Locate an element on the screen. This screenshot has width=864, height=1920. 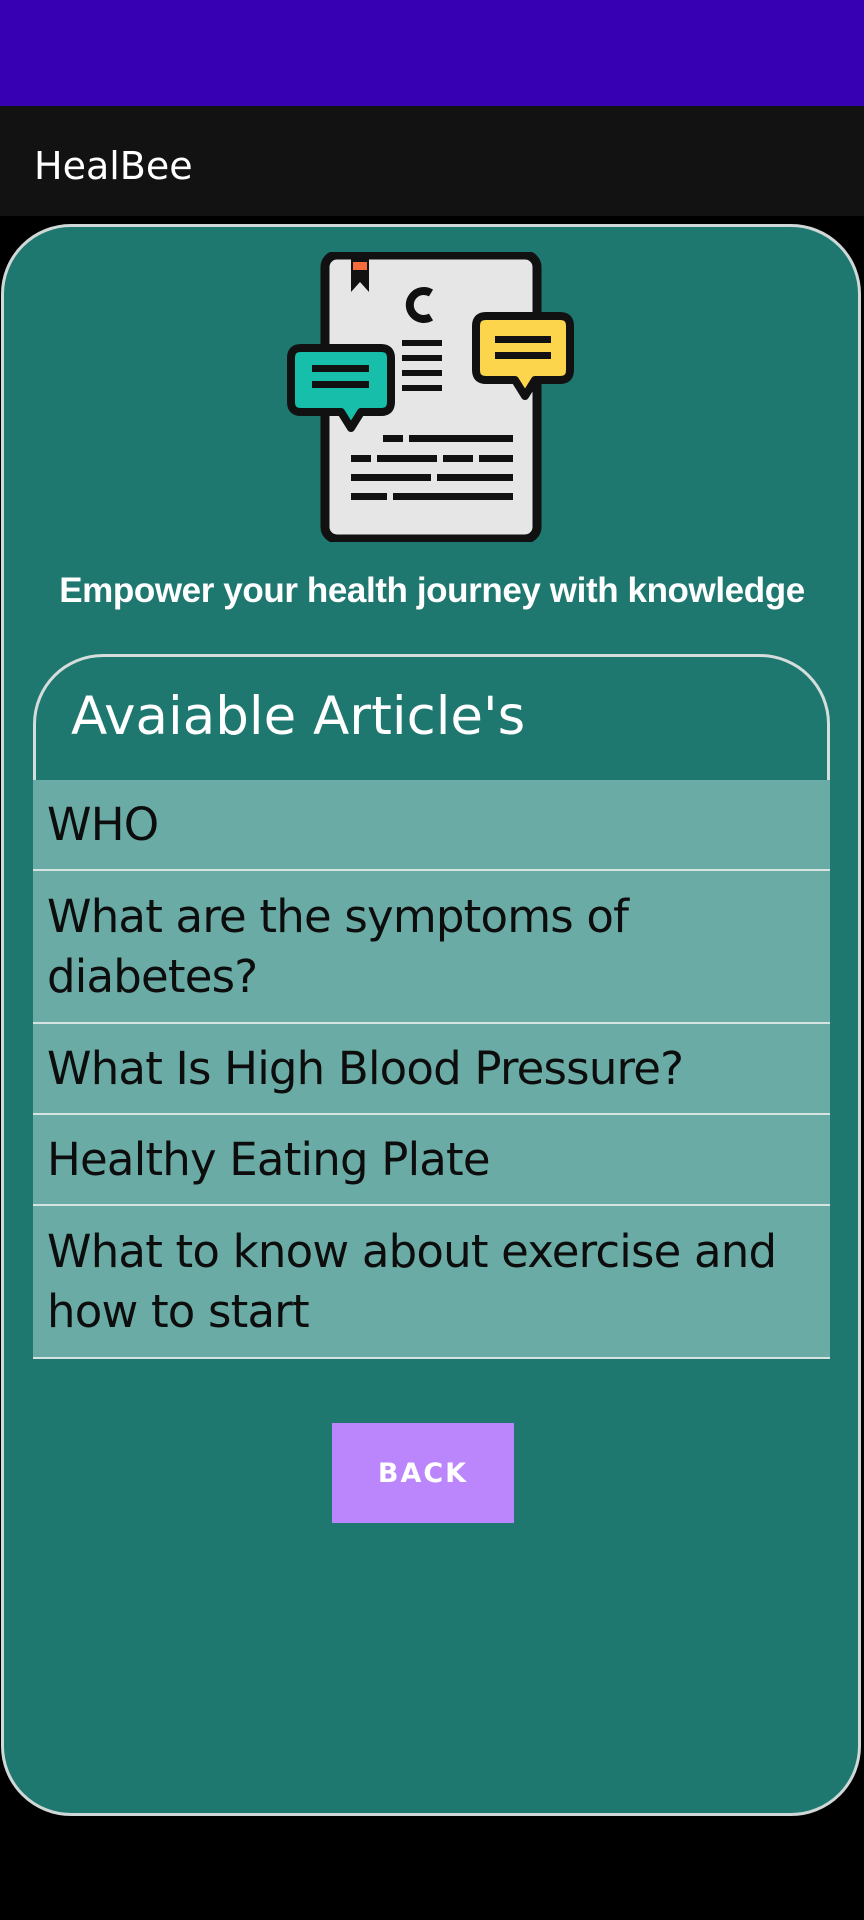
app-bar: HealBee is located at coordinates (432, 161).